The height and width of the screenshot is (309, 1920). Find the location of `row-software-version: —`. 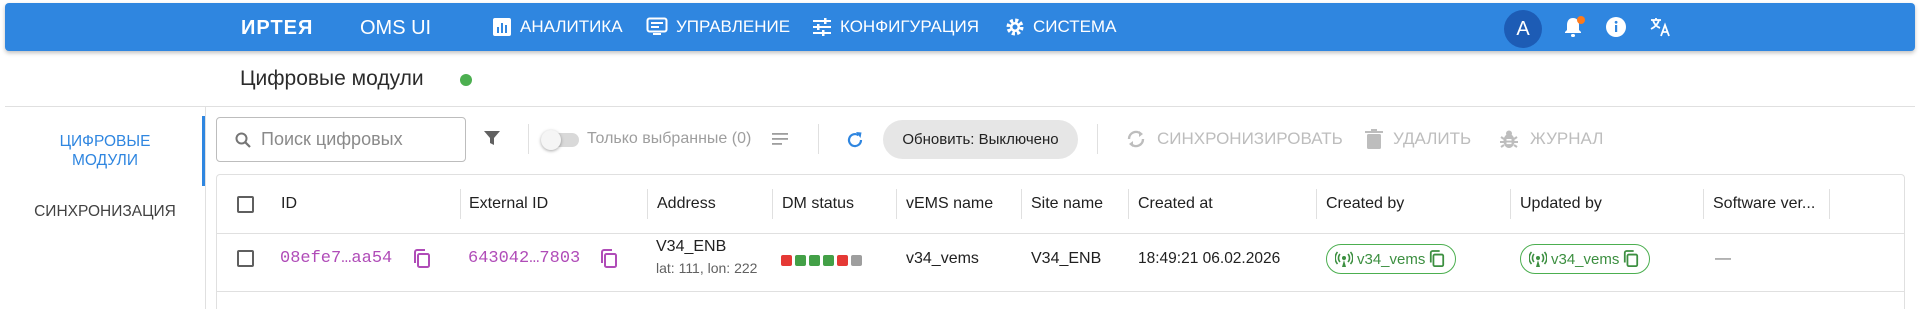

row-software-version: — is located at coordinates (1723, 258).